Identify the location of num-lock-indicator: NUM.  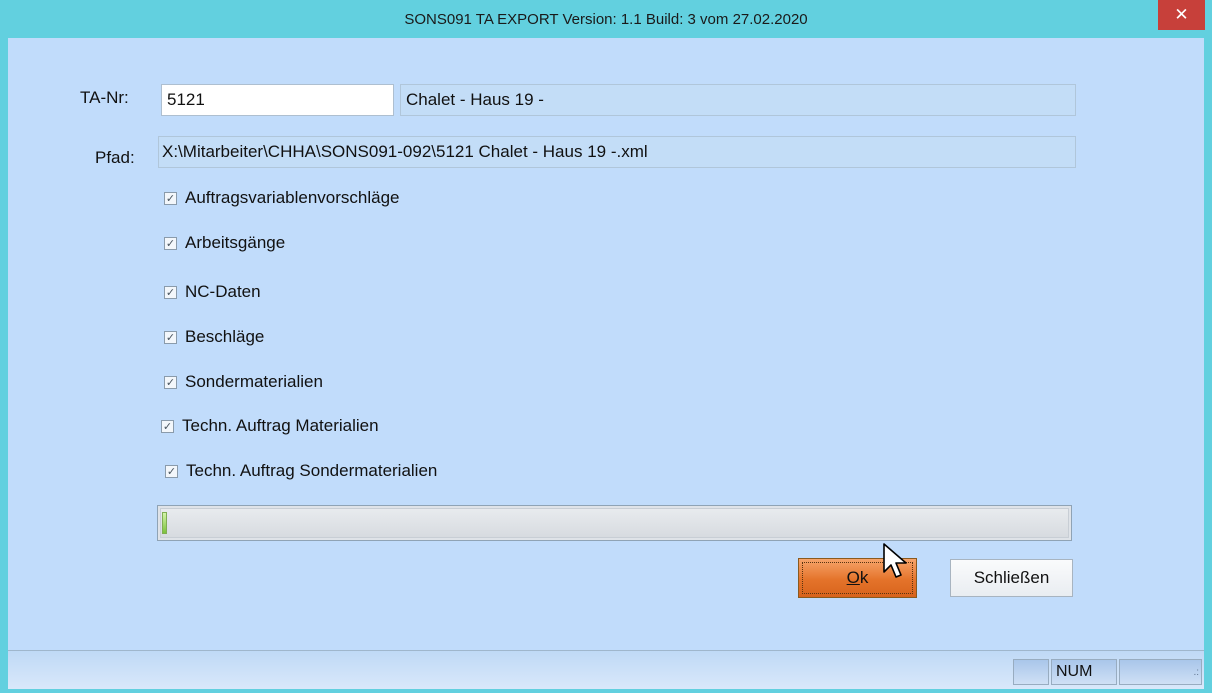
(1084, 672).